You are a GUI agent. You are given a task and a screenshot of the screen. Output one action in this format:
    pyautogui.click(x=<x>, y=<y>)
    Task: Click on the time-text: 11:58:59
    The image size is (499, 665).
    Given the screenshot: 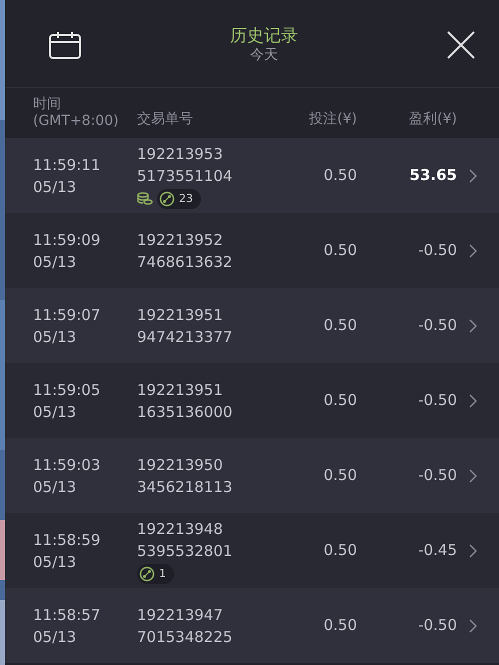 What is the action you would take?
    pyautogui.click(x=67, y=540)
    